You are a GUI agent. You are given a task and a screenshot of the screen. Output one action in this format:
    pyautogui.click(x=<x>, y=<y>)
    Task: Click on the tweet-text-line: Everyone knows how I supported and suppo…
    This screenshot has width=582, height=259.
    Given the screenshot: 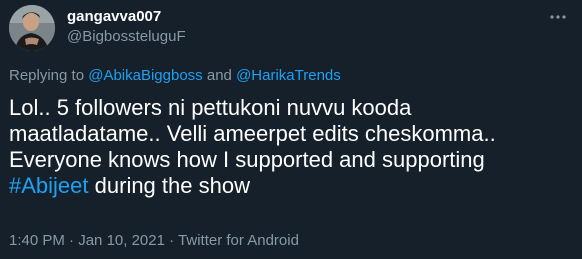 What is the action you would take?
    pyautogui.click(x=247, y=159)
    